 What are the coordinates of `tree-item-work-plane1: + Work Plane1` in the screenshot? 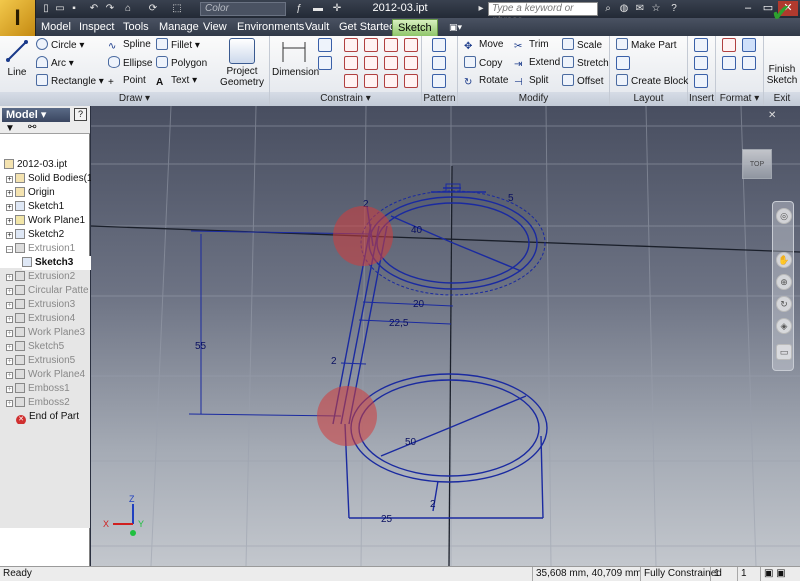 It's located at (51, 221).